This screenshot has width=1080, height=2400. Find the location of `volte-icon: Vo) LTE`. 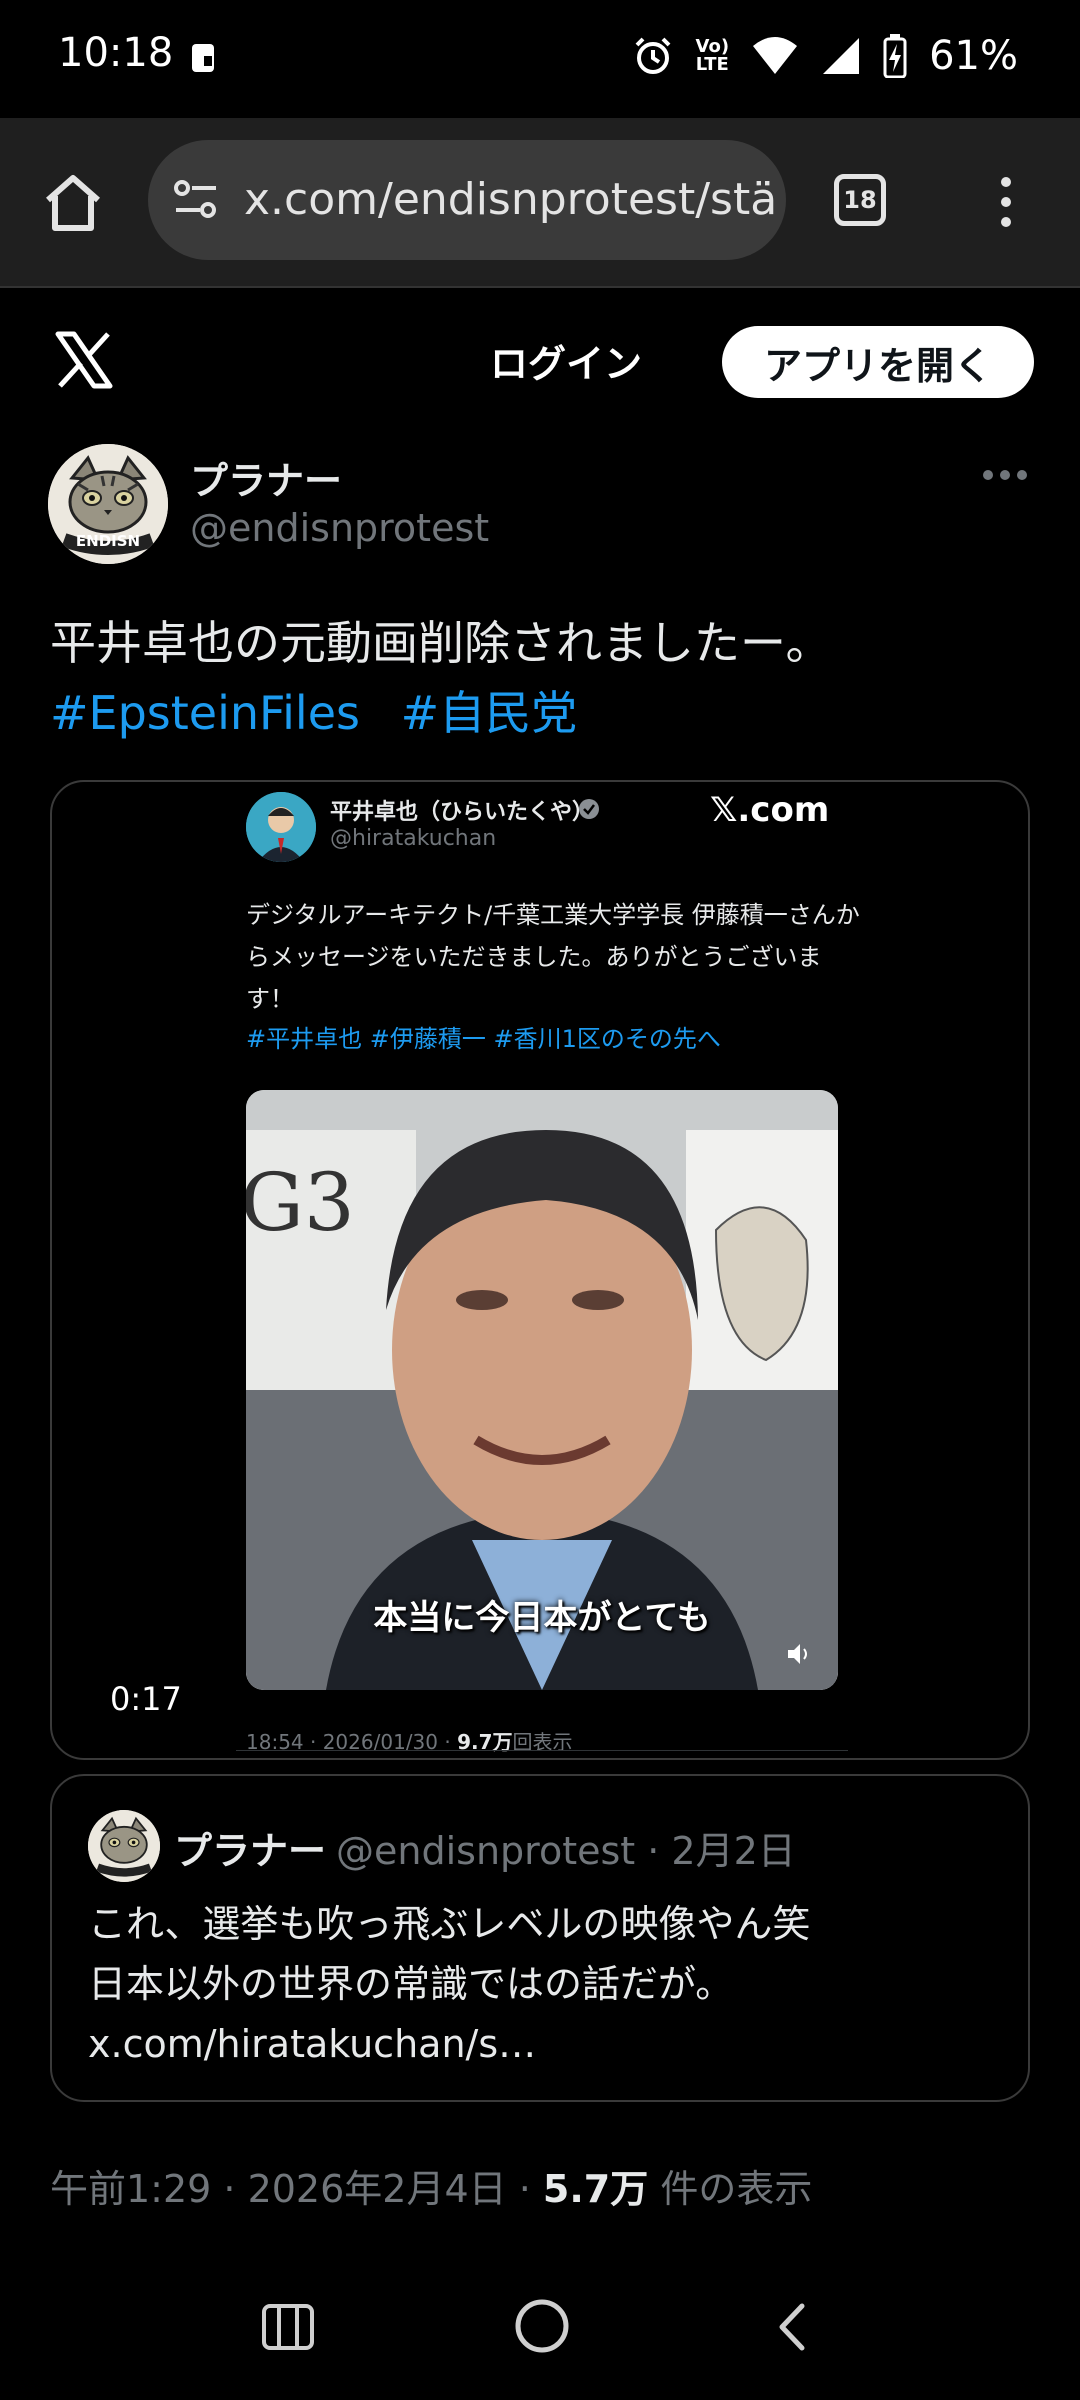

volte-icon: Vo) LTE is located at coordinates (712, 55).